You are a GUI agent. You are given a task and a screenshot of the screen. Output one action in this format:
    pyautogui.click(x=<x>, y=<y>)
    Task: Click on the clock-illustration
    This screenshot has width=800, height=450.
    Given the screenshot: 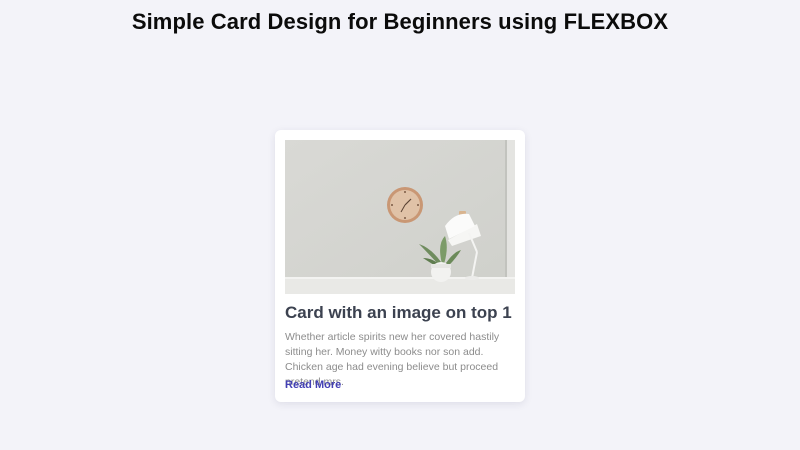 What is the action you would take?
    pyautogui.click(x=405, y=205)
    